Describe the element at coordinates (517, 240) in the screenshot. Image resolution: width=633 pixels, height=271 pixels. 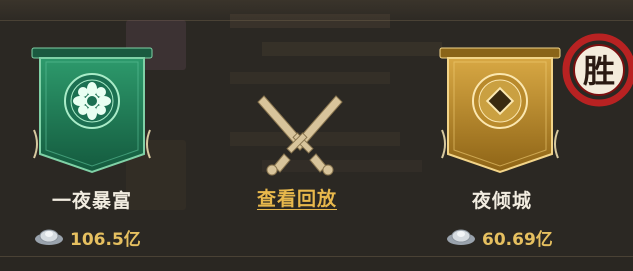
I see `right-team-power-value: 60.69亿` at that location.